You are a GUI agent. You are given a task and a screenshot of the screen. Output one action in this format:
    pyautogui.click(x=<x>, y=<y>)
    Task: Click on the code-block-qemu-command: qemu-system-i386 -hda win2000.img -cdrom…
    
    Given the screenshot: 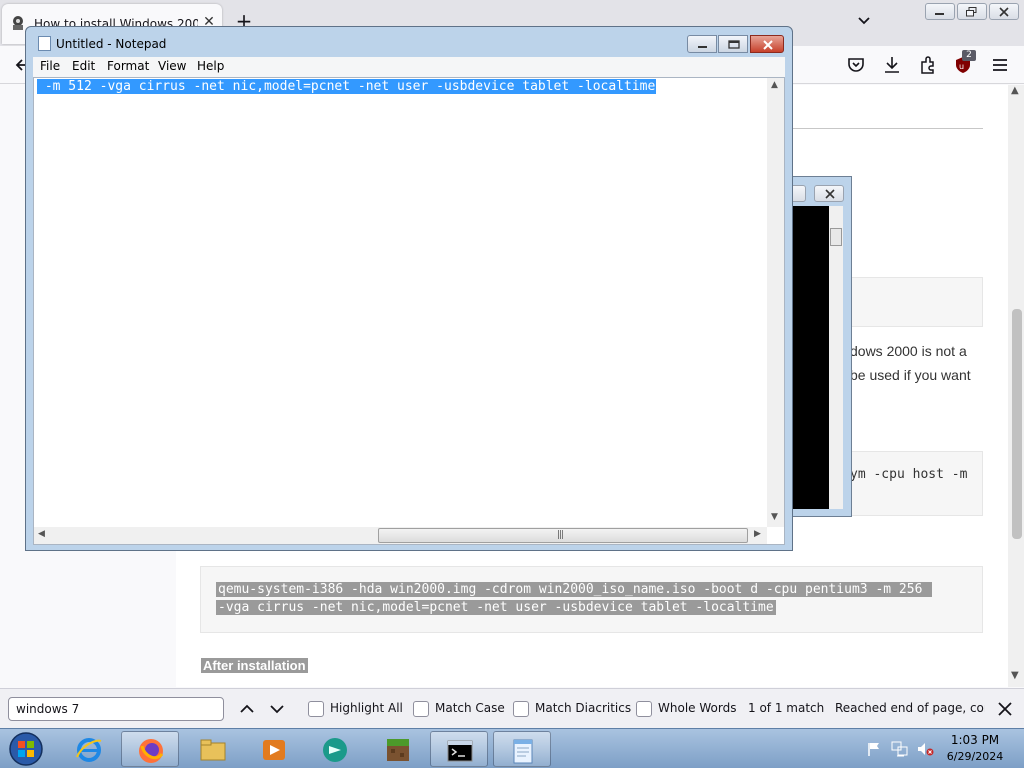 What is the action you would take?
    pyautogui.click(x=591, y=599)
    